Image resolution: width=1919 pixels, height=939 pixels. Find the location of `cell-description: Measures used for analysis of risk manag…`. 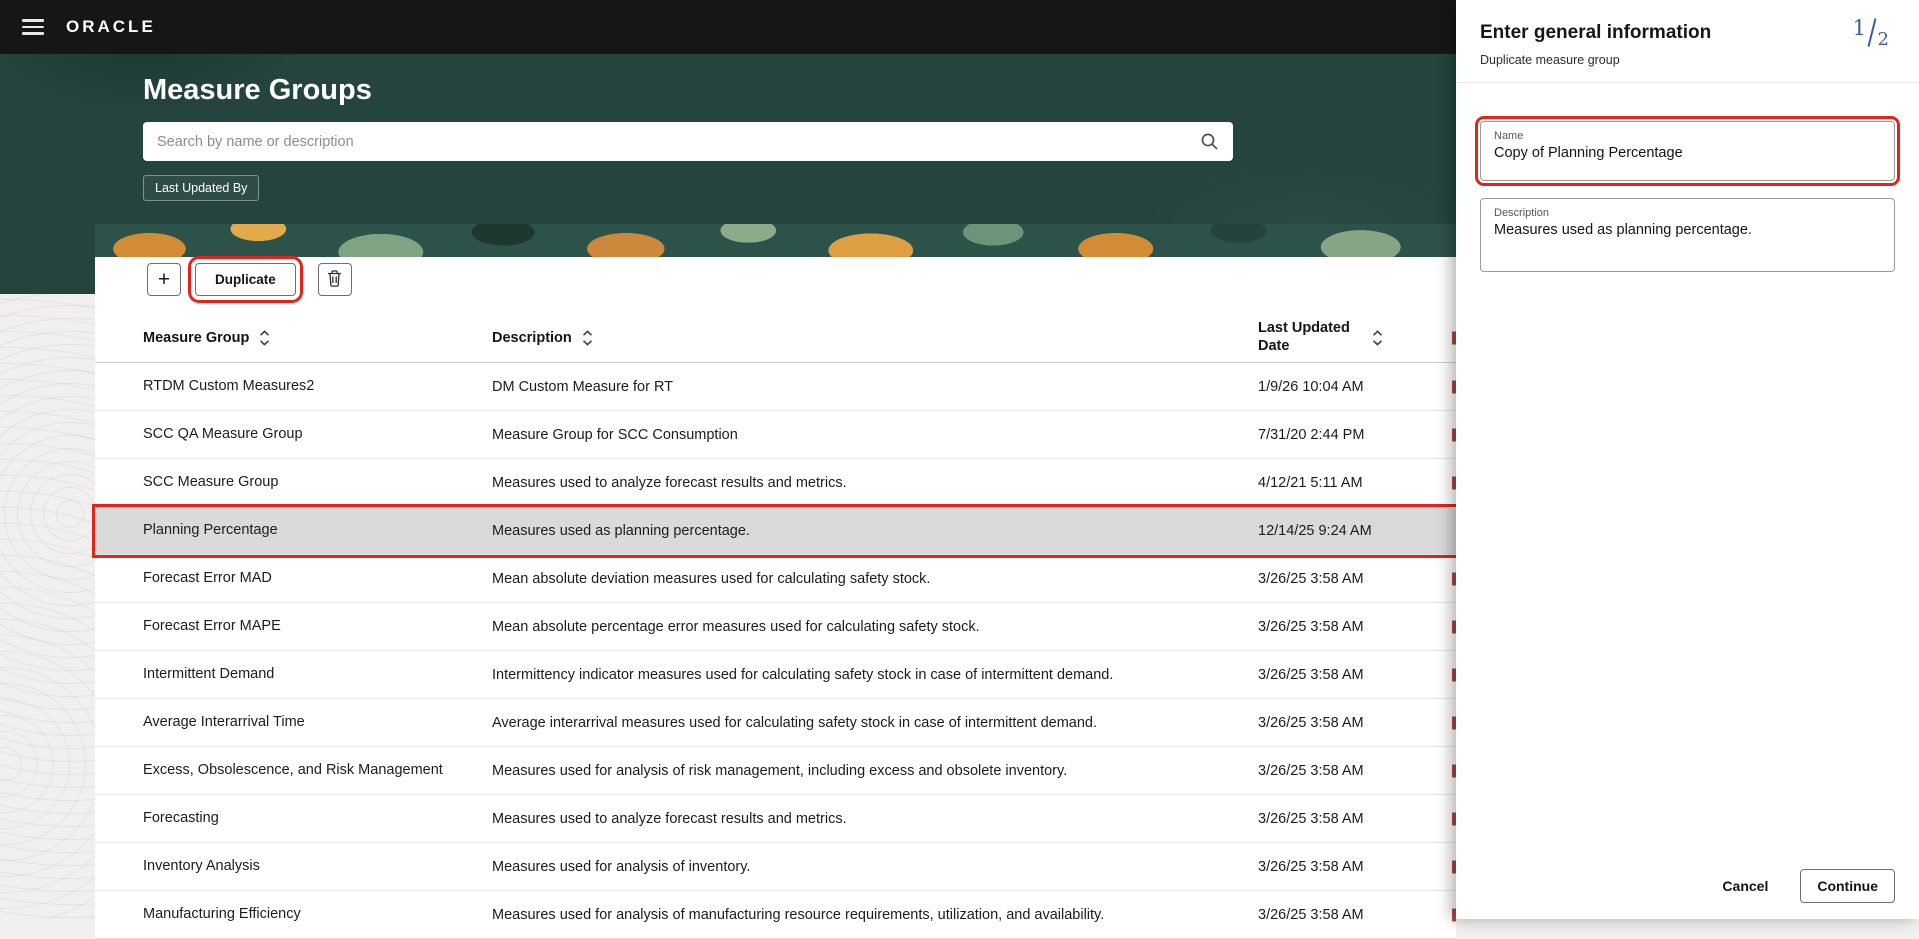

cell-description: Measures used for analysis of risk manag… is located at coordinates (780, 770).